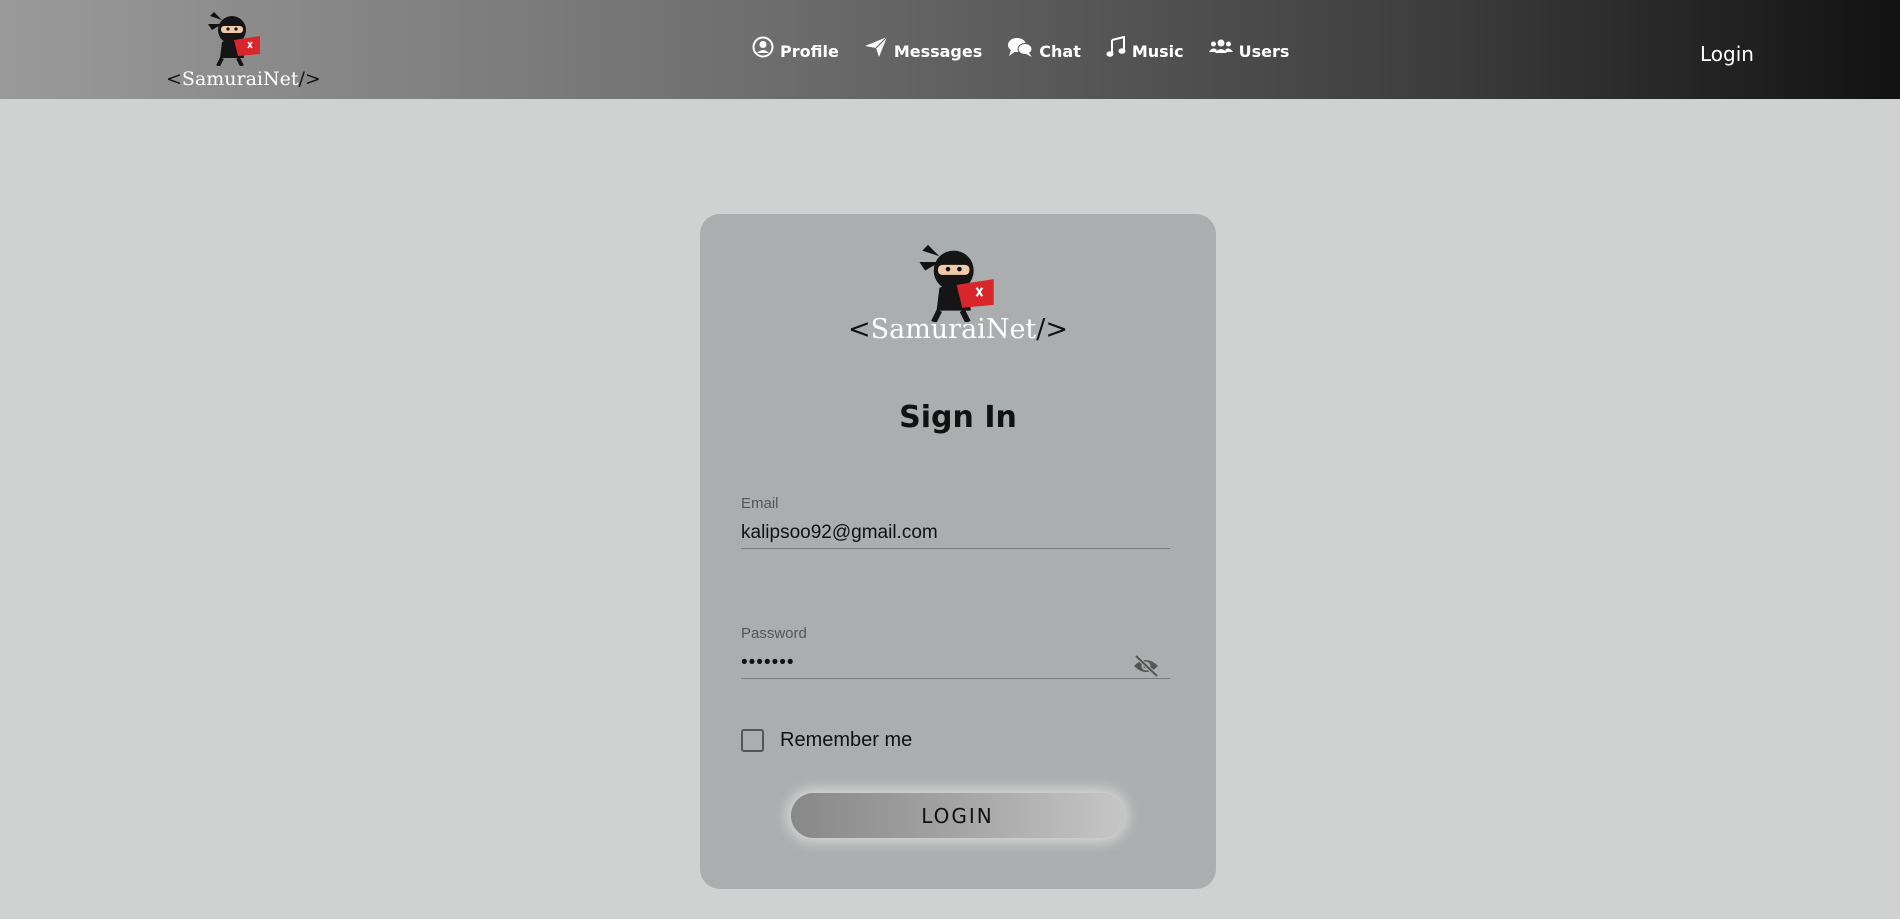  Describe the element at coordinates (1727, 54) in the screenshot. I see `header-login-link: Login` at that location.